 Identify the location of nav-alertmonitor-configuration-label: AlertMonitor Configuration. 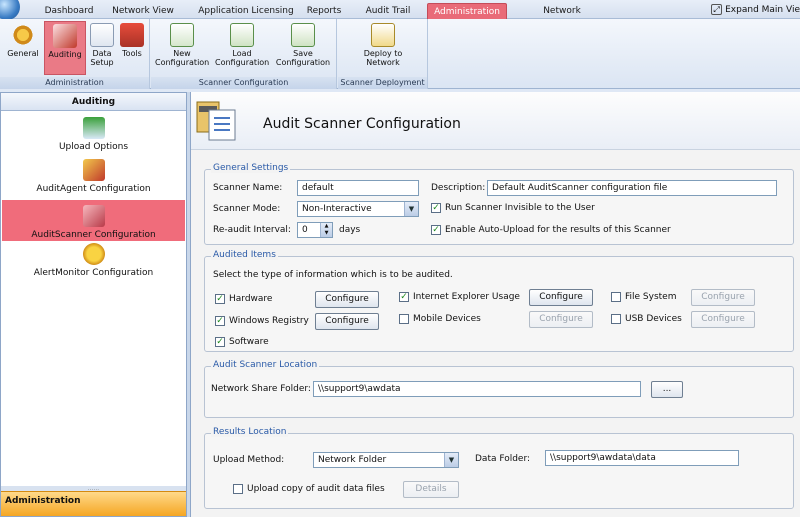
(93, 273).